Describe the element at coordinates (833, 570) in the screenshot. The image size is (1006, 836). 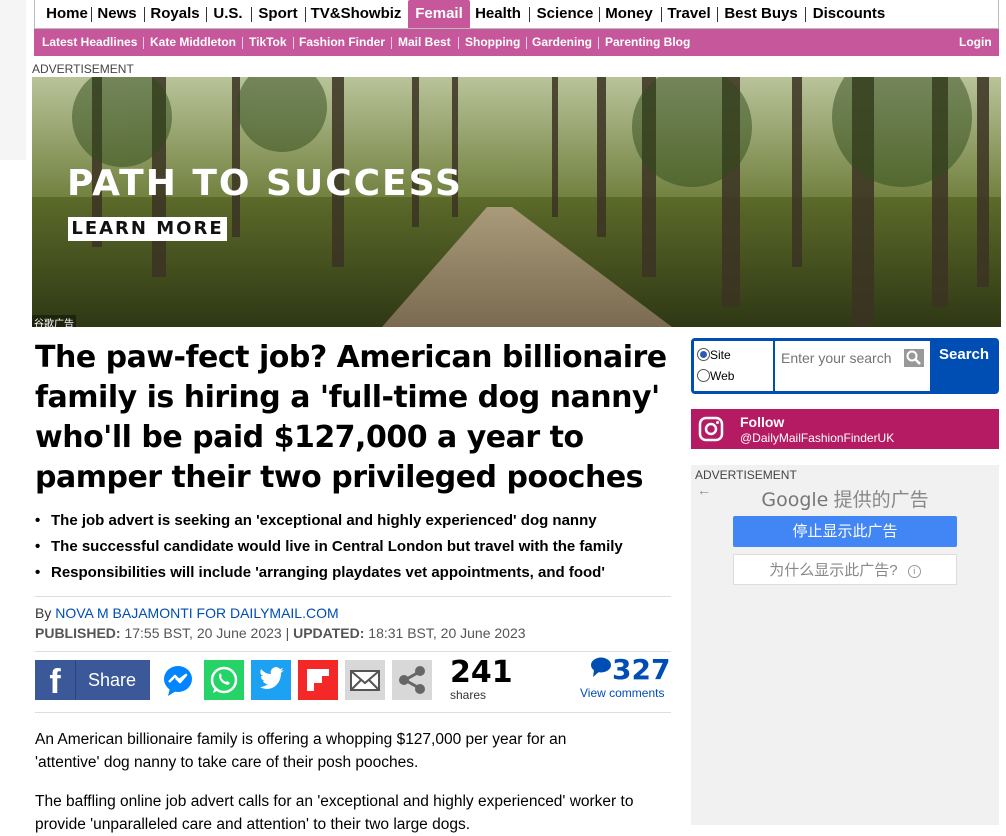
I see `why-this-ad-label: 为什么显示此广告?` at that location.